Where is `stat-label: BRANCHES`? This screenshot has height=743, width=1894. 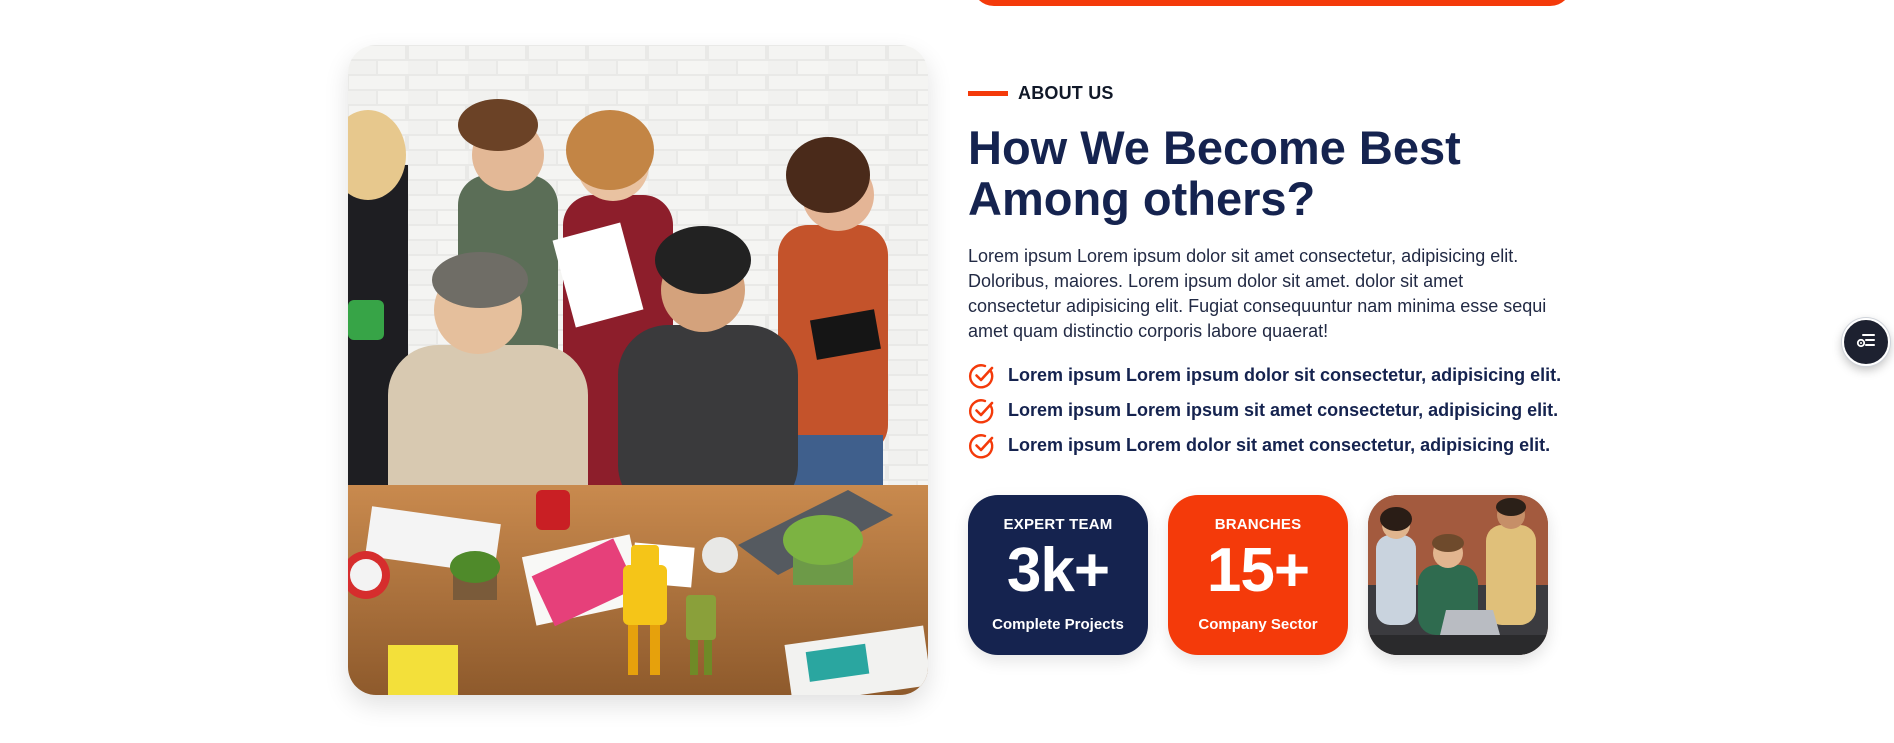 stat-label: BRANCHES is located at coordinates (1258, 524).